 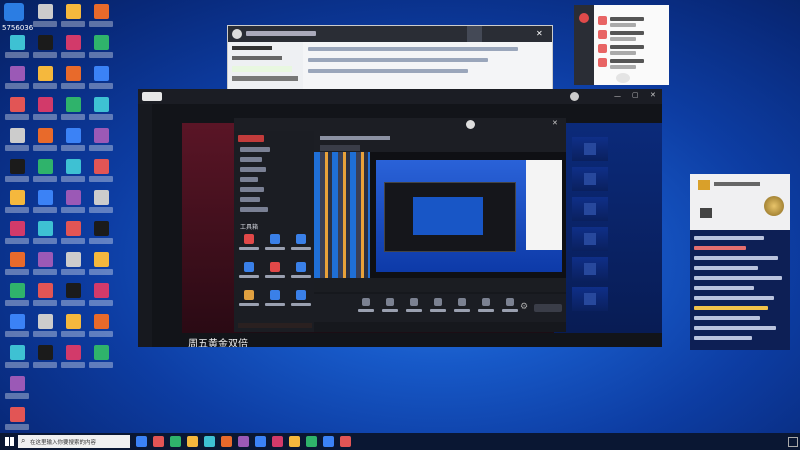 I want to click on search-input: 在这里输入你要搜索的内容, so click(x=63, y=442).